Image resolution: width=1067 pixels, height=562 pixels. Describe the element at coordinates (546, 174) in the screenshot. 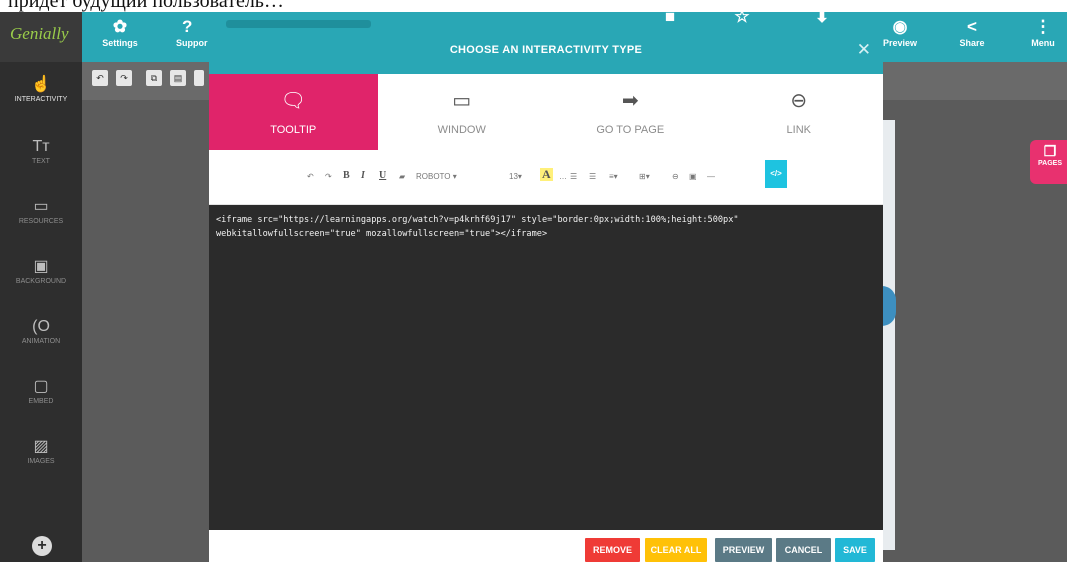

I see `highlight-icon: A` at that location.